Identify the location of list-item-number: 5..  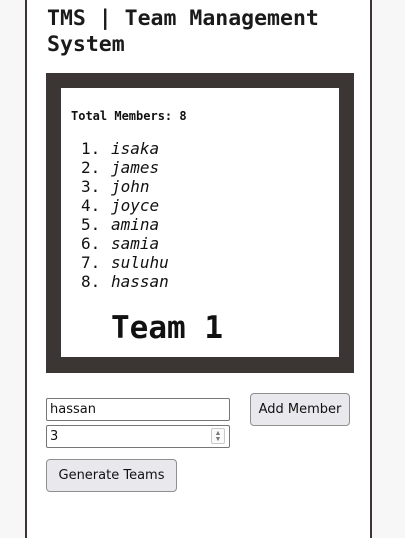
(91, 224).